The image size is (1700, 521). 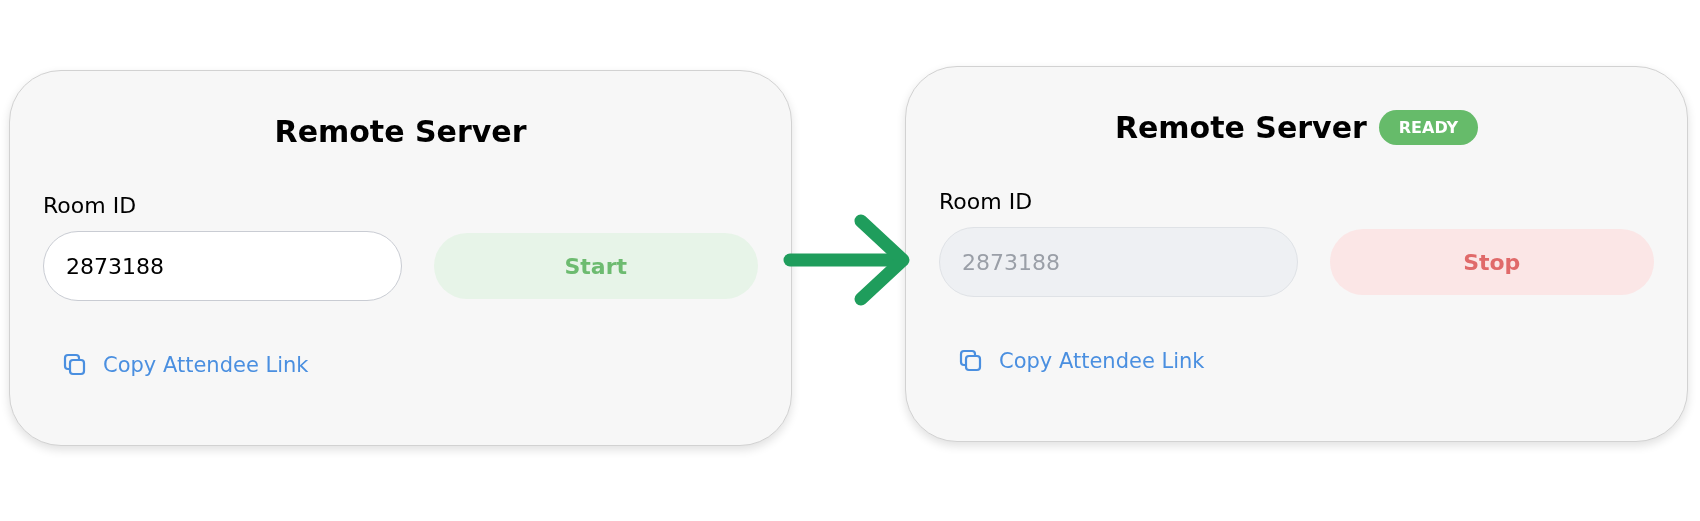 I want to click on room-id-field: 2873188, so click(x=222, y=266).